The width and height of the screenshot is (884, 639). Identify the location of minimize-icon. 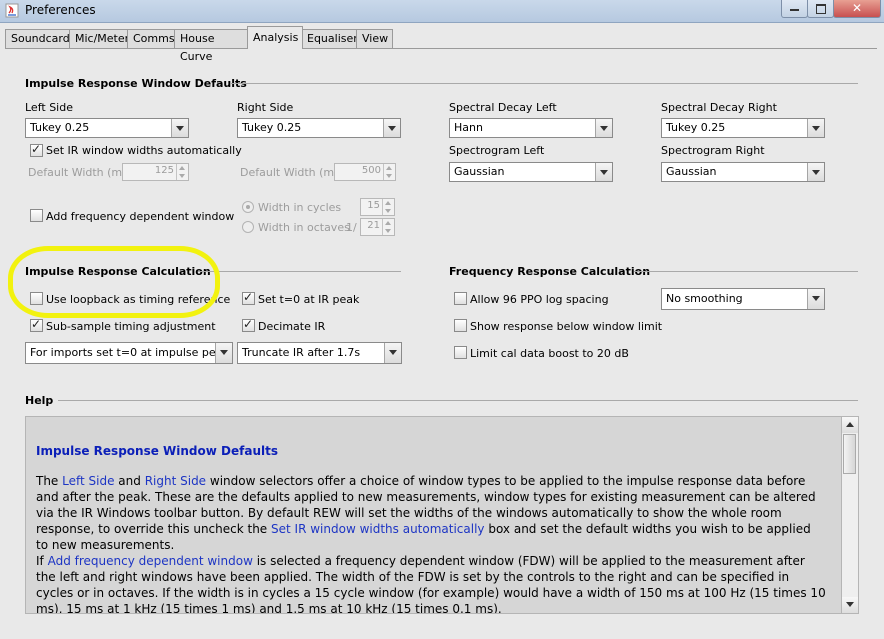
(794, 10).